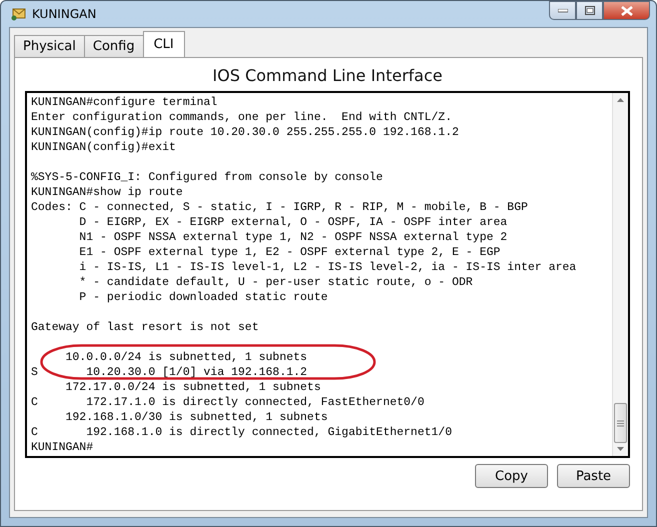 This screenshot has width=657, height=527. I want to click on terminal-line: KUNINGAN#configure terminal, so click(124, 102).